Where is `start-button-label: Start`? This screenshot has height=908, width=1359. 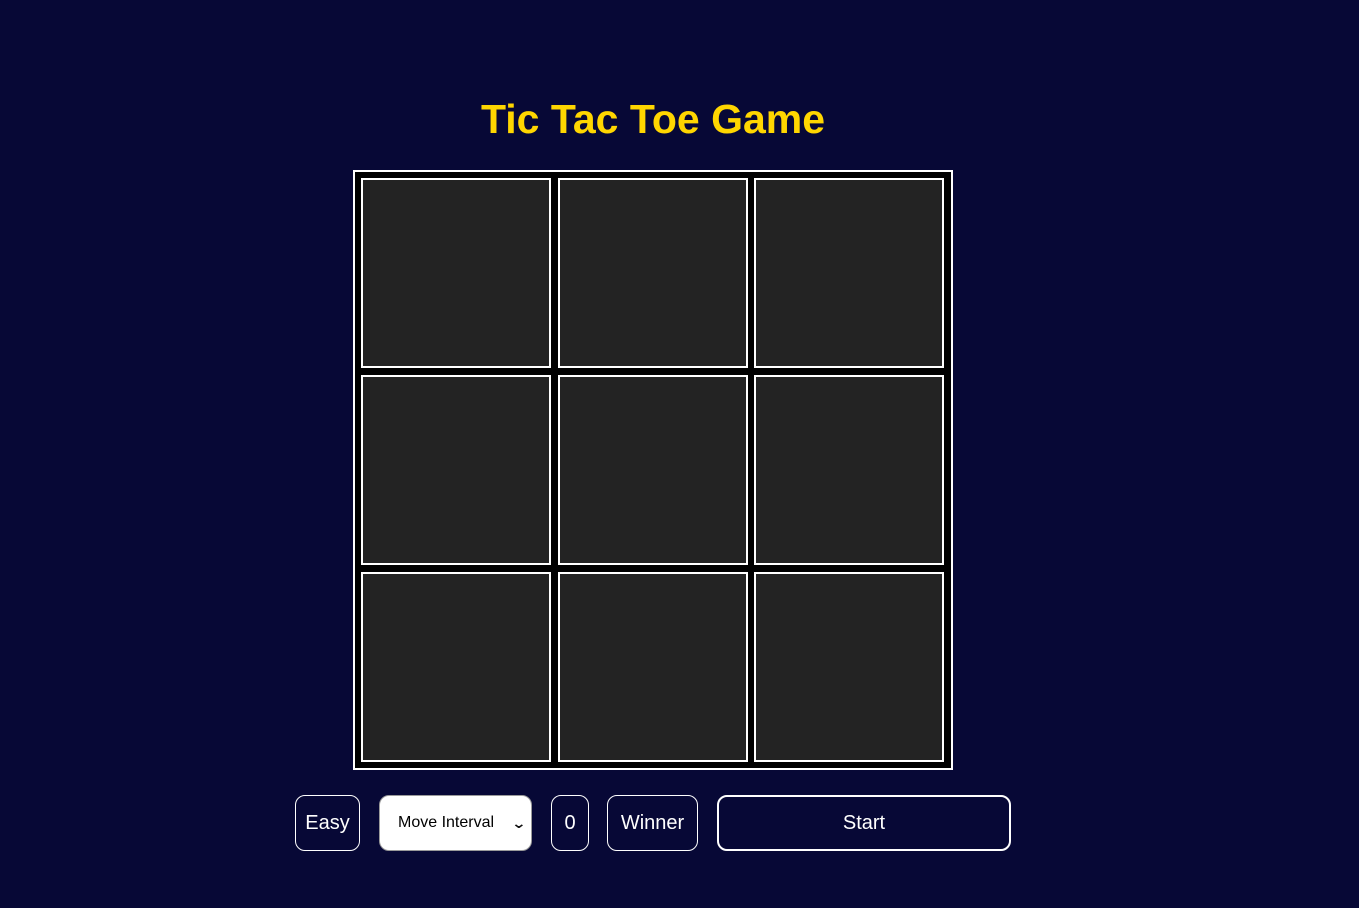 start-button-label: Start is located at coordinates (864, 822).